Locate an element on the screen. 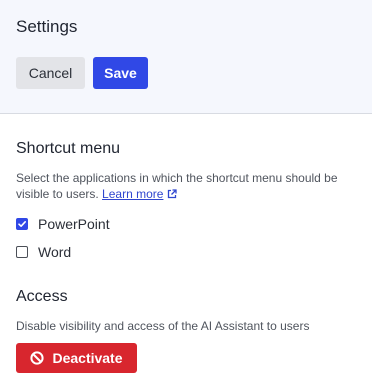 The image size is (372, 391). ban-icon is located at coordinates (37, 358).